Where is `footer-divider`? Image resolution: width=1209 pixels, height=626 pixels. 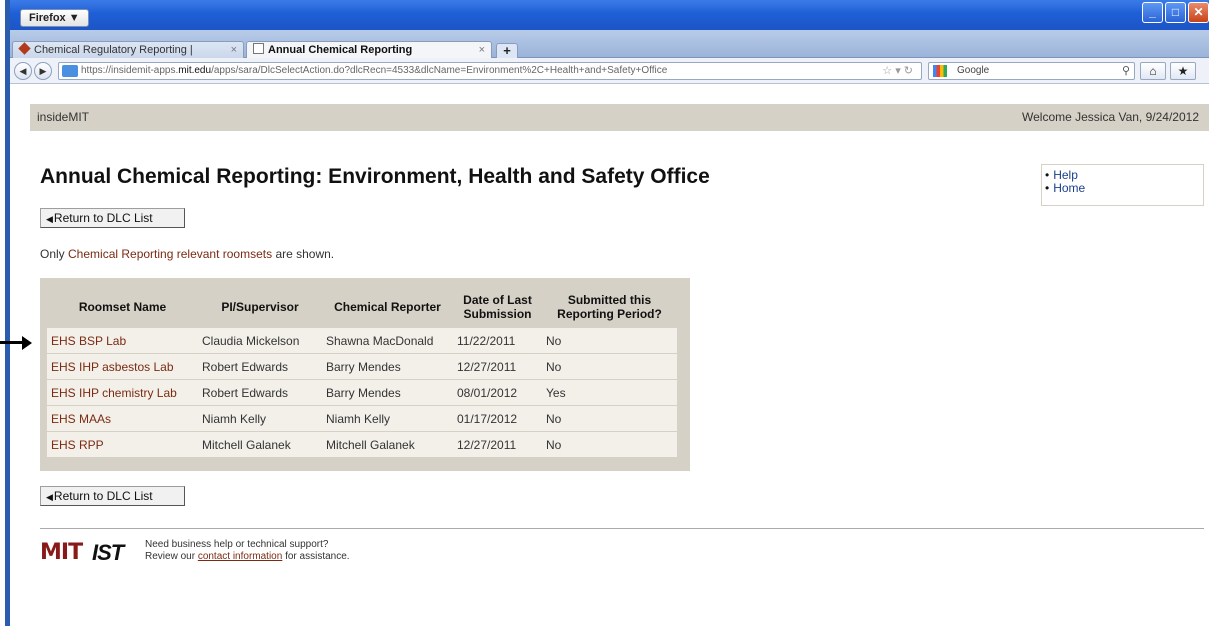
footer-divider is located at coordinates (622, 528).